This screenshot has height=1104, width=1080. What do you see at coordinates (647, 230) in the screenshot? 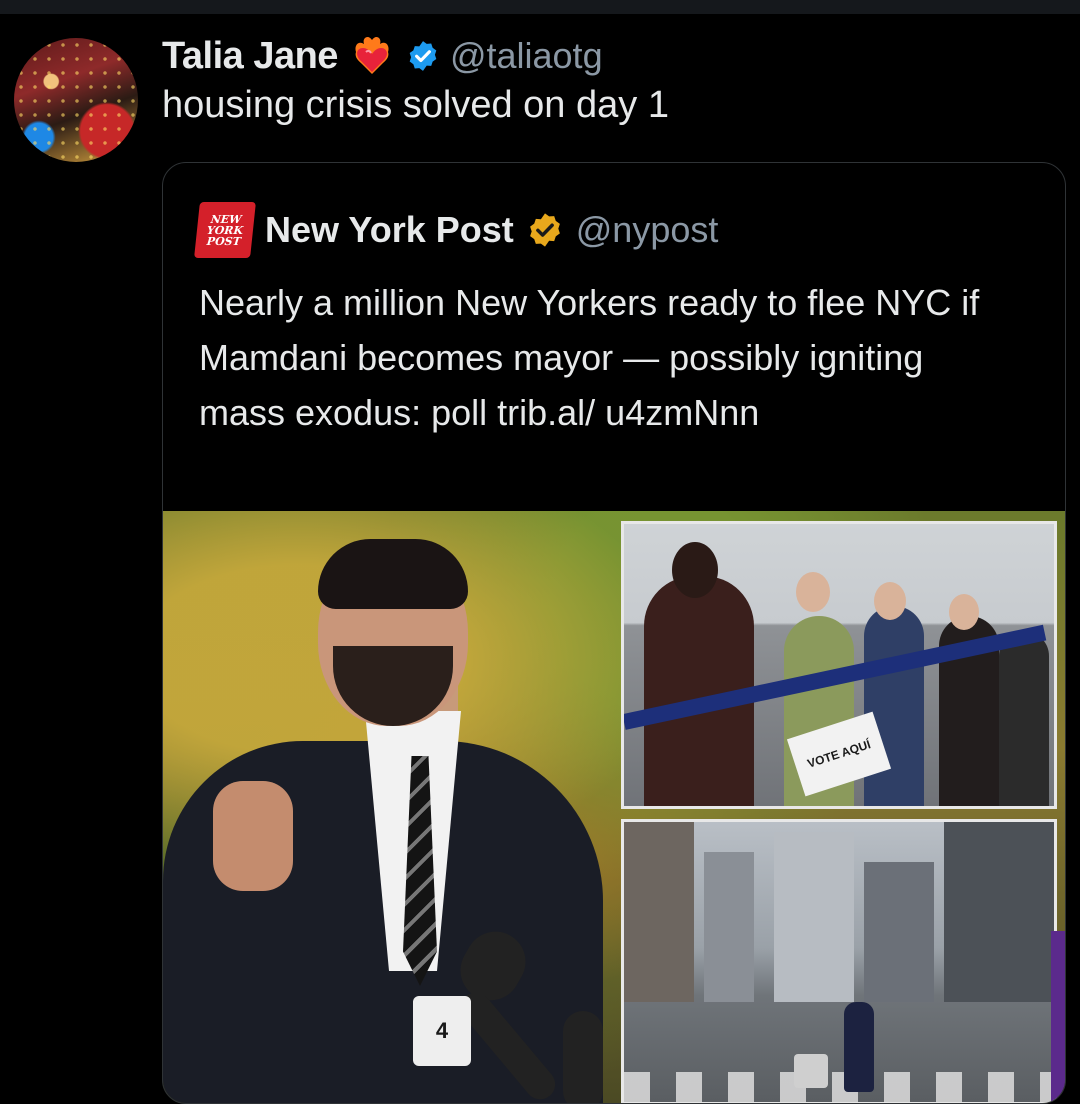
I see `quoted-author-handle: @nypost` at bounding box center [647, 230].